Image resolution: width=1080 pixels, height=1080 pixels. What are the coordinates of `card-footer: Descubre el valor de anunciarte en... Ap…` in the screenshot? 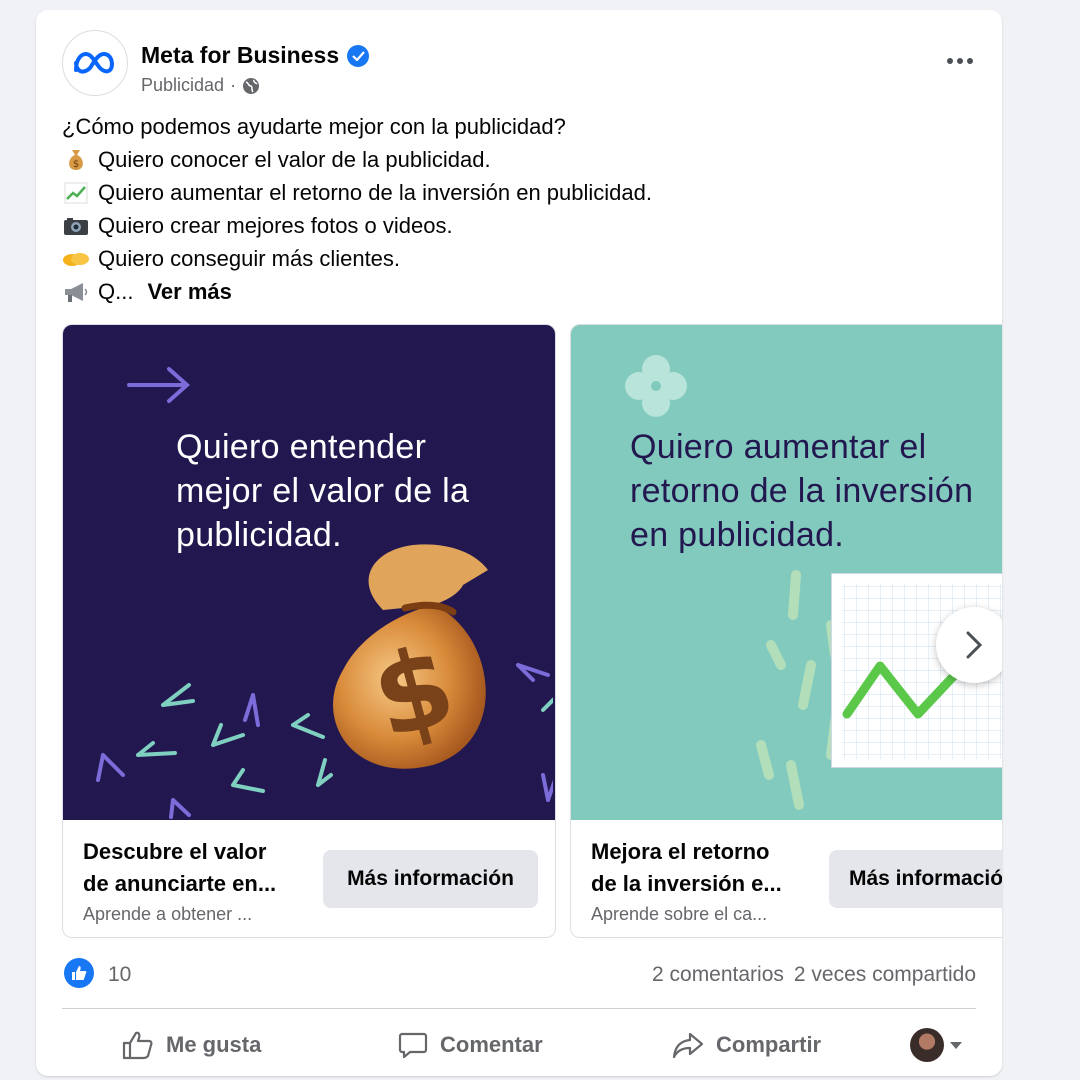 It's located at (309, 878).